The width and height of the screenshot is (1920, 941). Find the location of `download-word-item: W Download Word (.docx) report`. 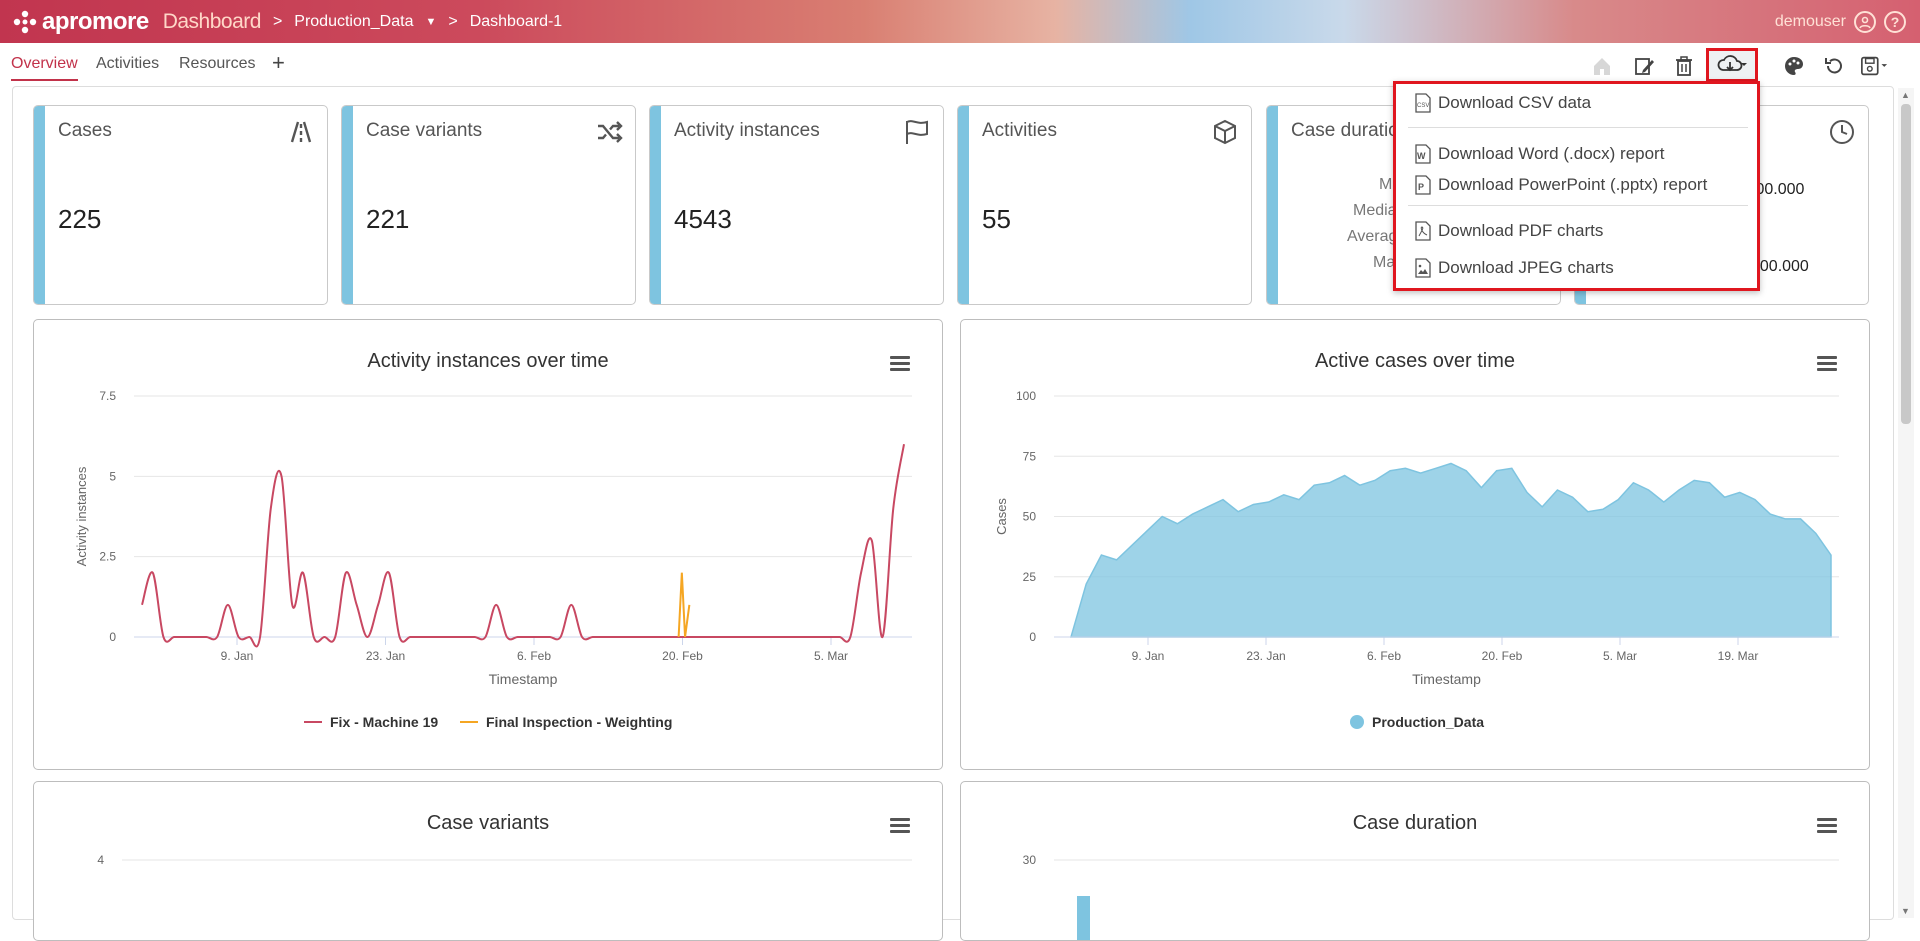

download-word-item: W Download Word (.docx) report is located at coordinates (1539, 154).